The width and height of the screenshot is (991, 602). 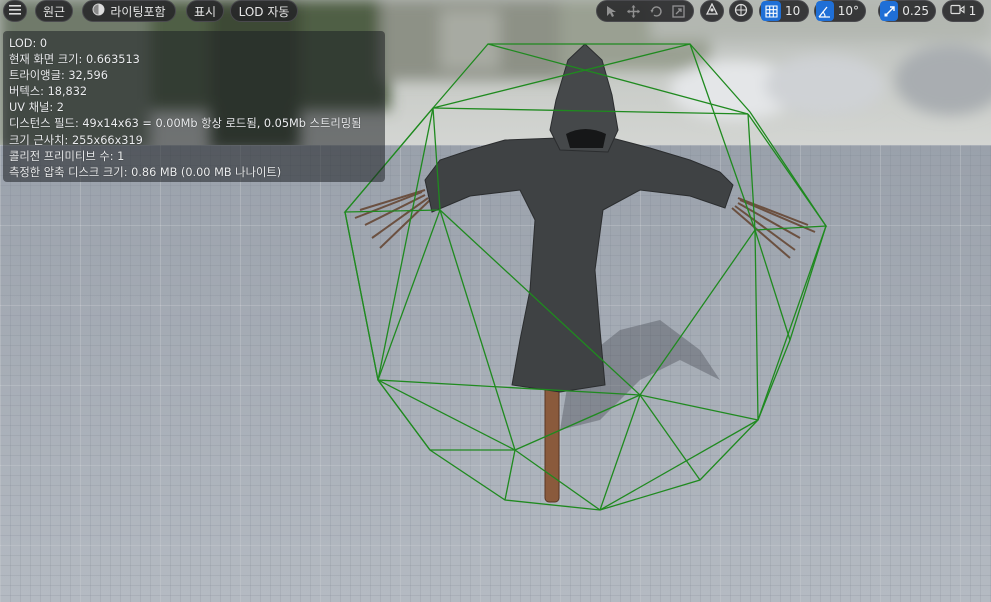 What do you see at coordinates (771, 11) in the screenshot?
I see `grid-snap-icon` at bounding box center [771, 11].